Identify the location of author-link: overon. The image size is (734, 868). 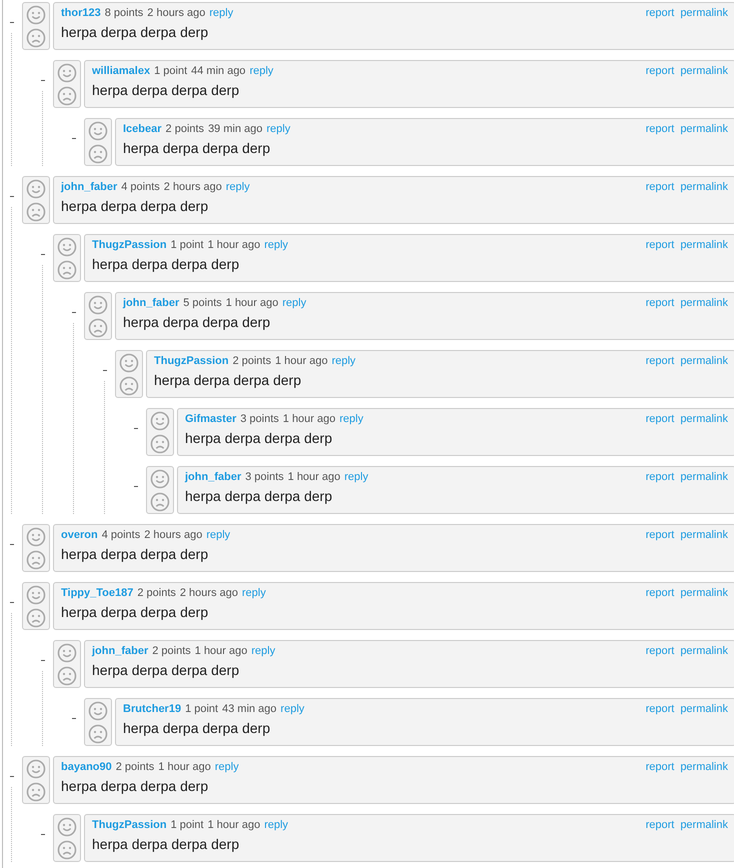
(79, 535).